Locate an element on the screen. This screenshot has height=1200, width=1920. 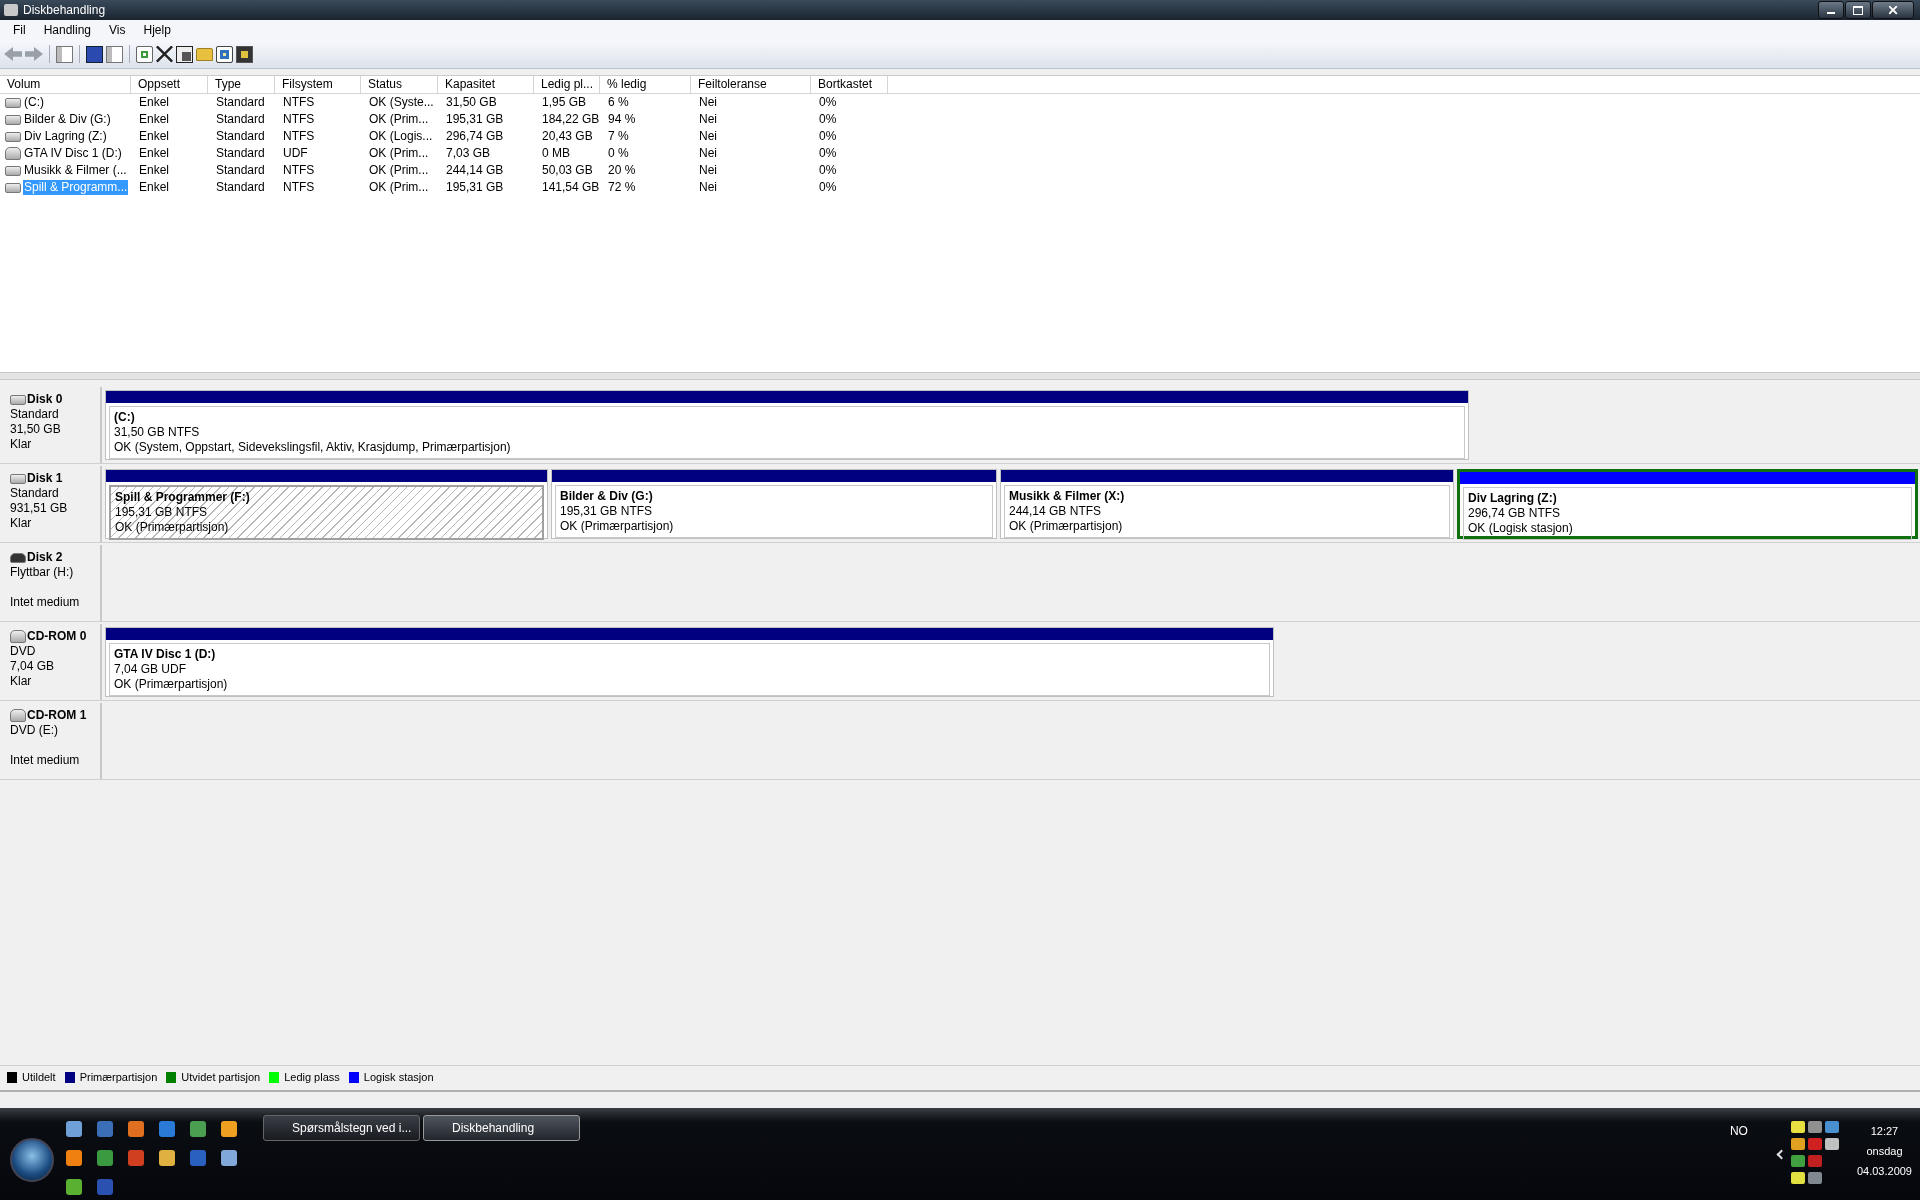
clock: 12:27 onsdag 04.03.2009 is located at coordinates (1884, 1149).